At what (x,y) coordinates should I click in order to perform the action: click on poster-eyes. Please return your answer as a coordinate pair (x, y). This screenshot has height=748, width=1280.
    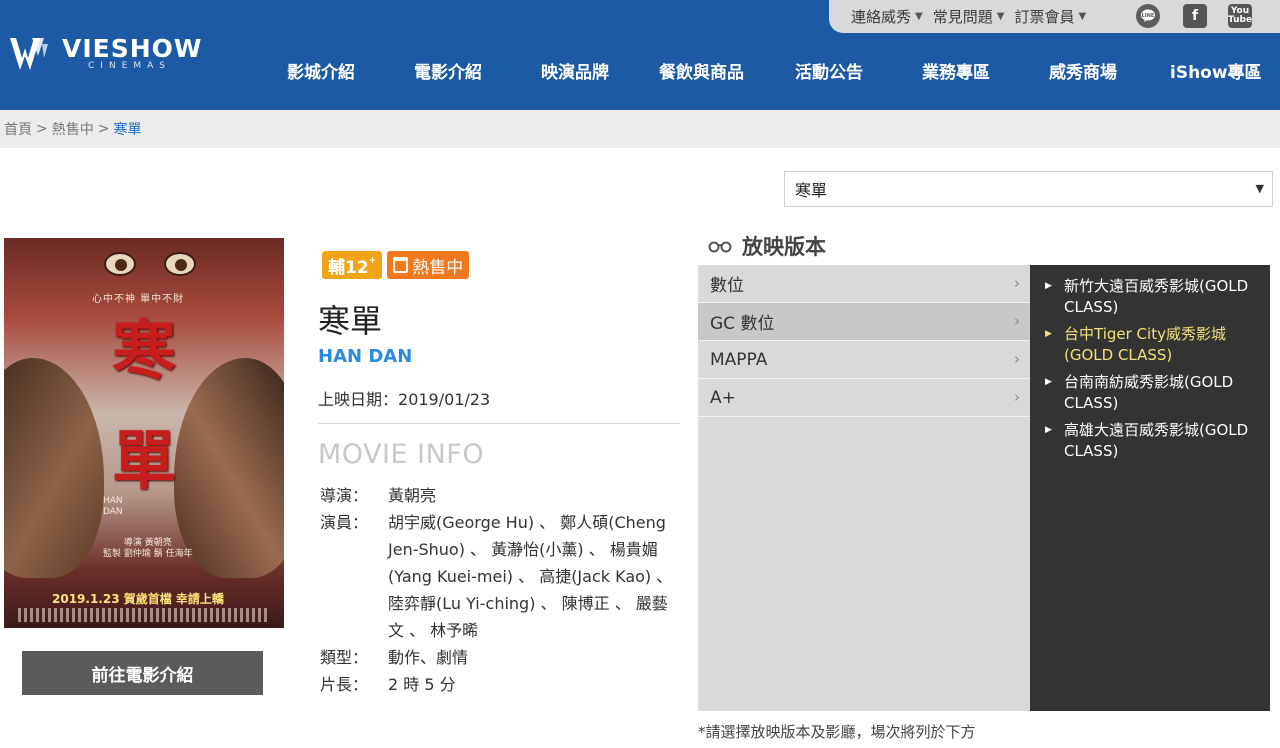
    Looking at the image, I should click on (154, 266).